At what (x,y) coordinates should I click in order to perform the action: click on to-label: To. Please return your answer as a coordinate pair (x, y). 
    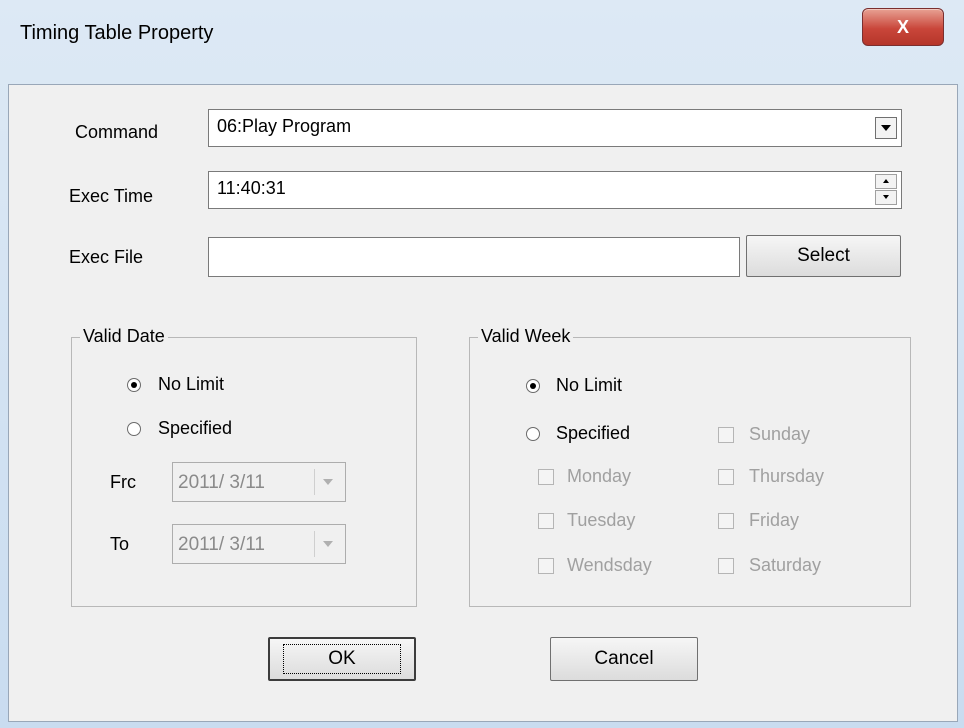
    Looking at the image, I should click on (120, 544).